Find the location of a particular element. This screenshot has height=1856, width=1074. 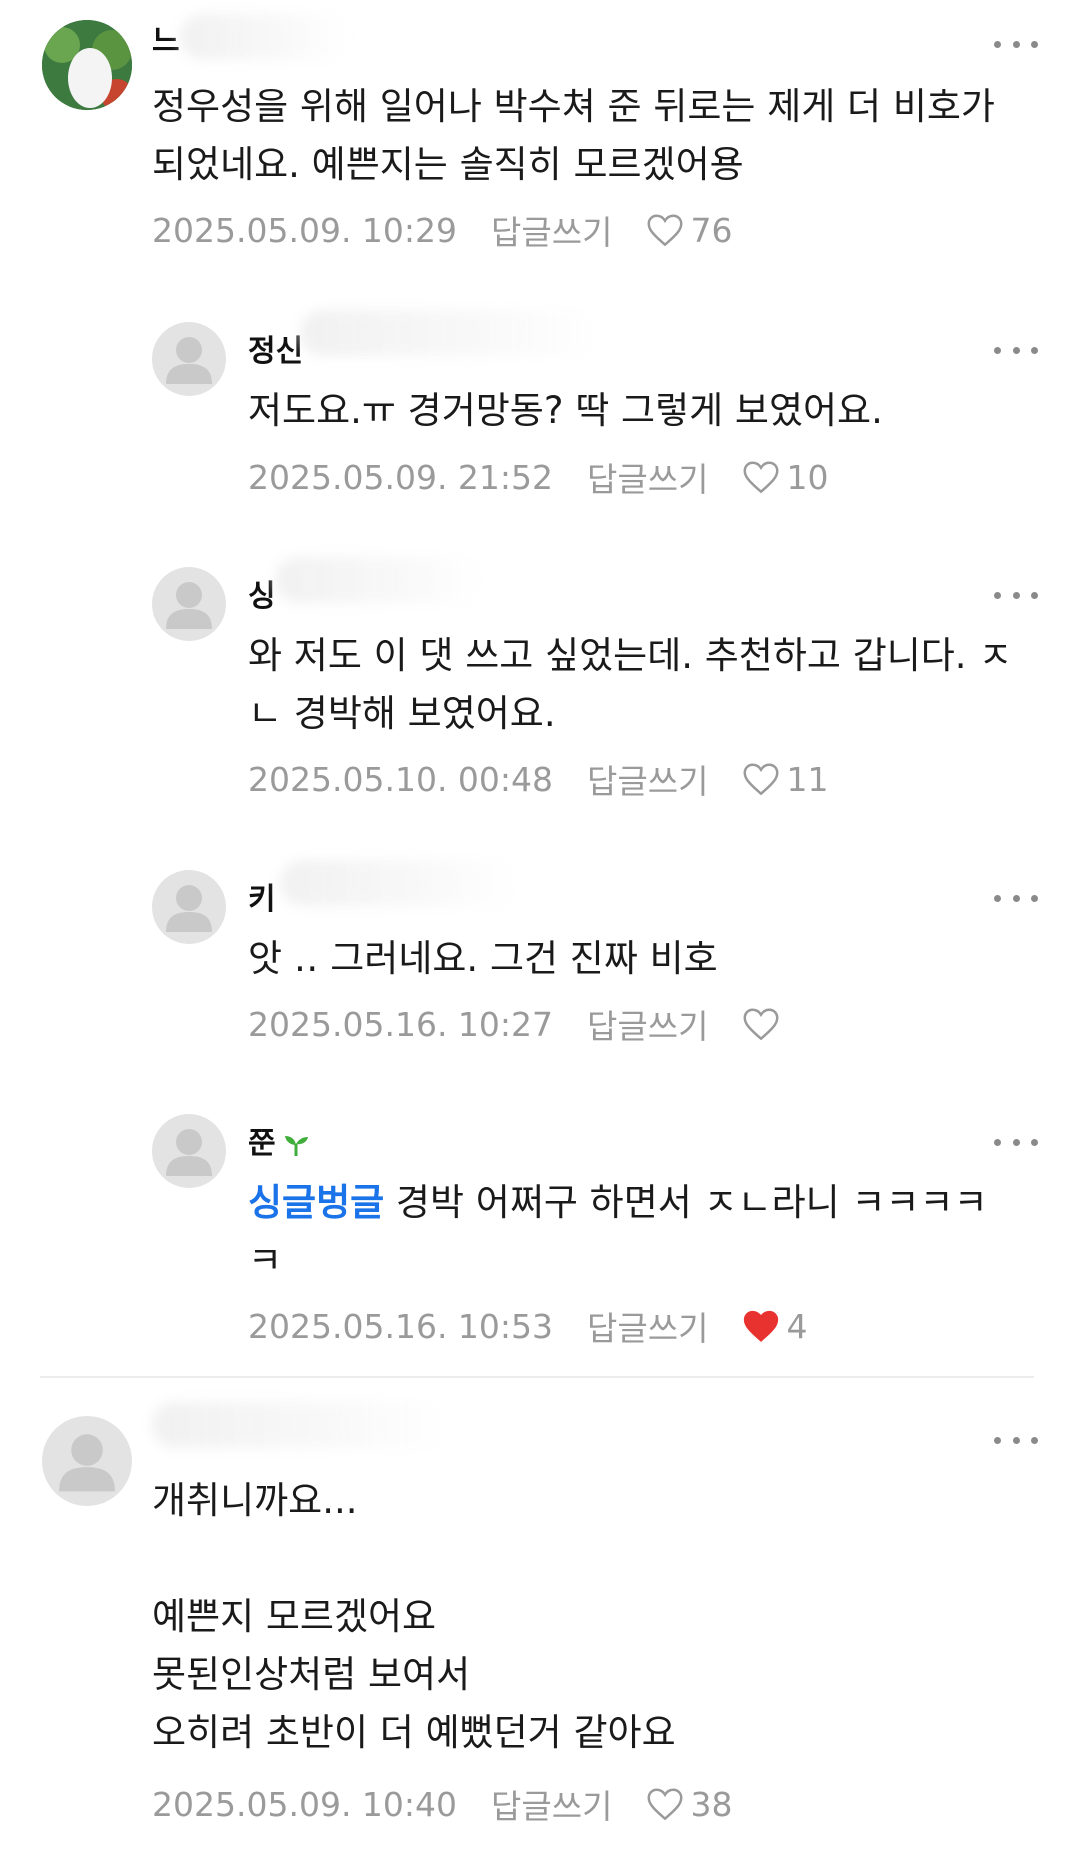

like-count: 4 is located at coordinates (797, 1326).